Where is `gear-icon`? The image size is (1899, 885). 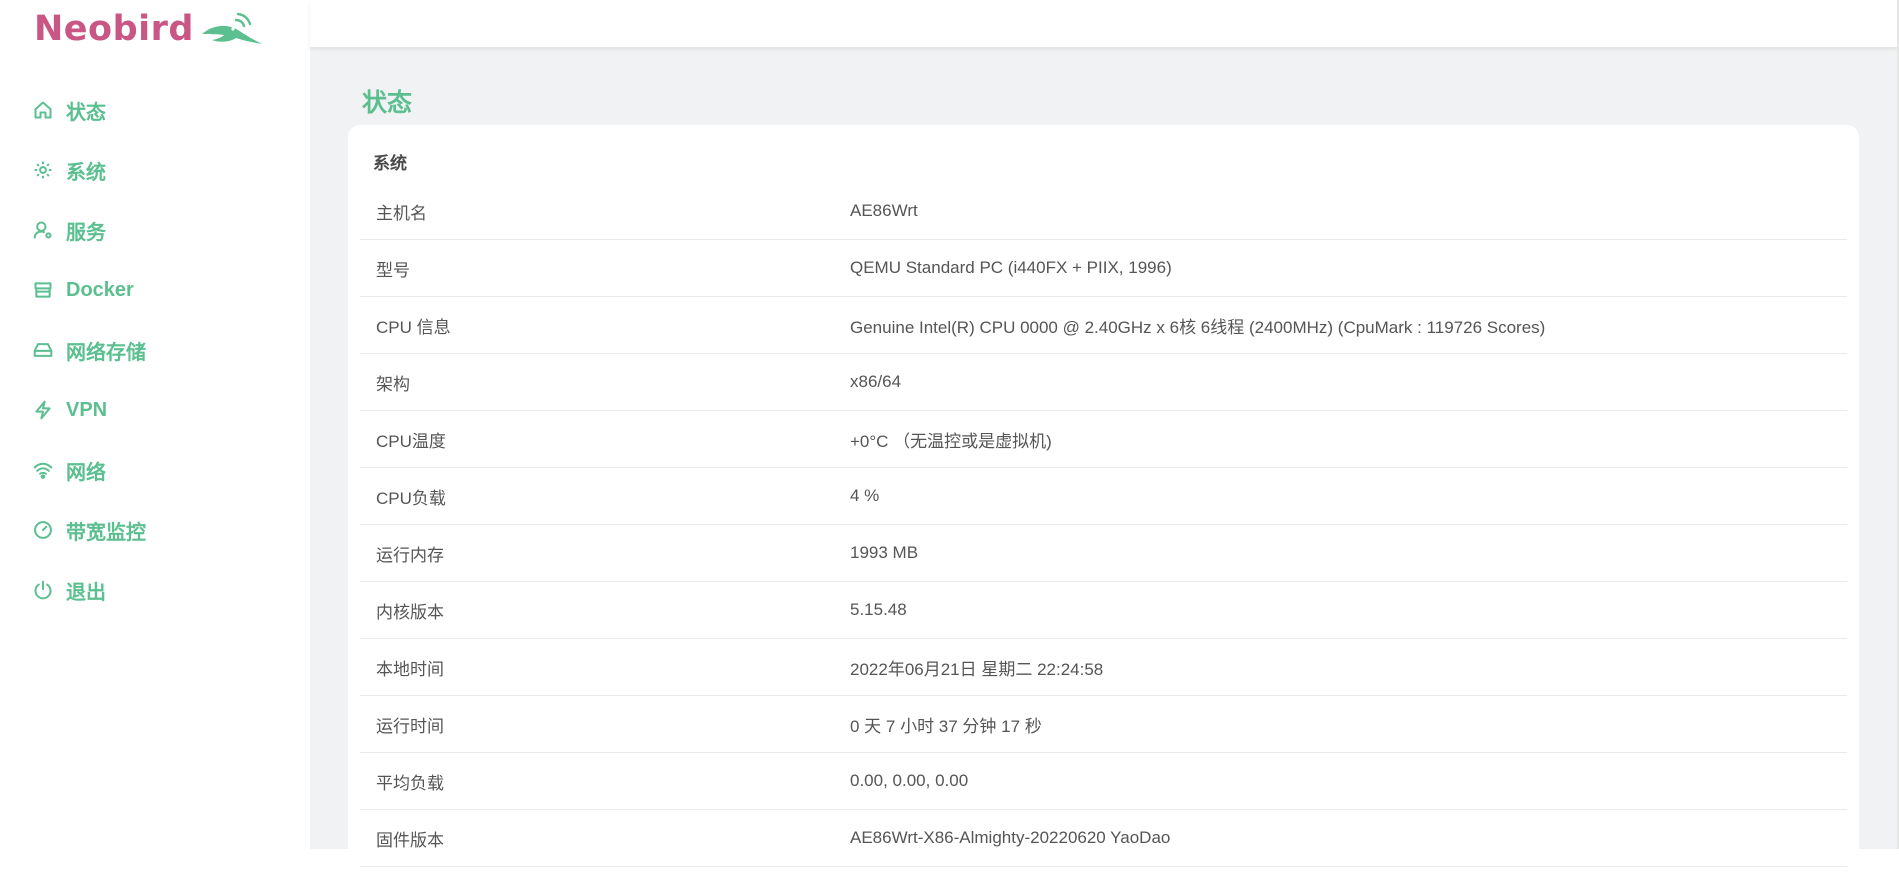
gear-icon is located at coordinates (43, 170).